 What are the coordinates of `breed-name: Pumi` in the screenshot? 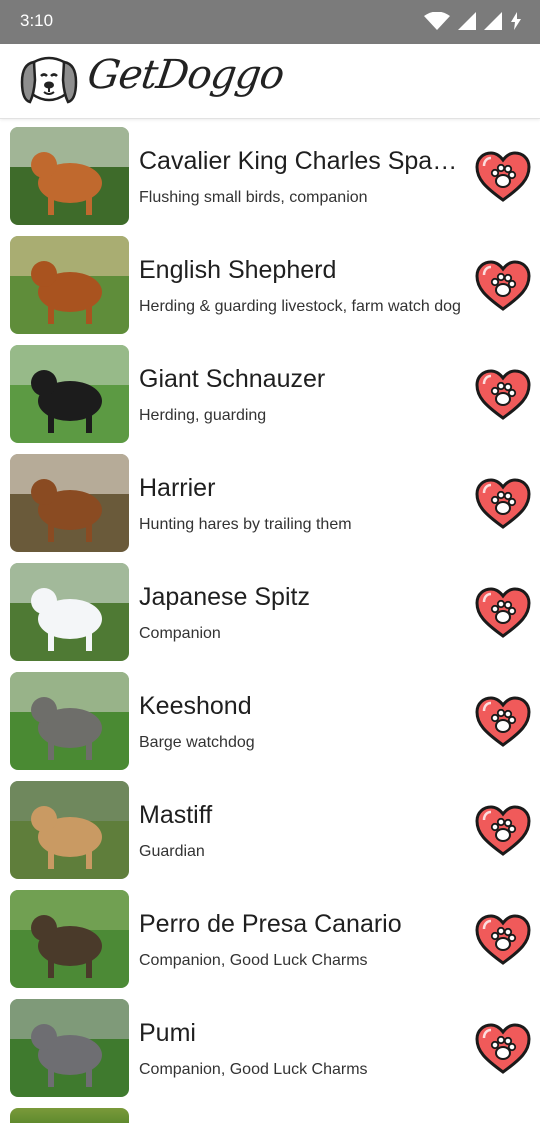 It's located at (167, 1033).